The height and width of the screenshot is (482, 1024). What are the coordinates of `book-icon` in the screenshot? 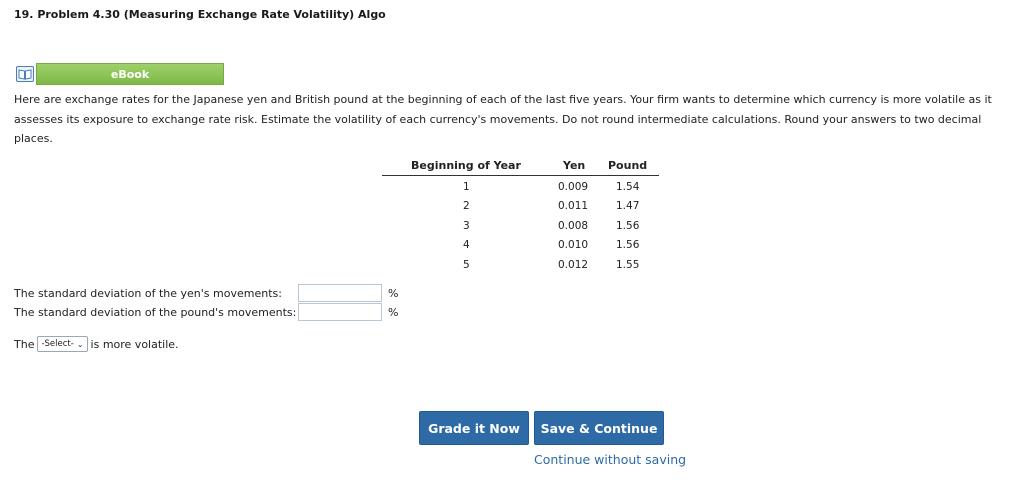 It's located at (25, 74).